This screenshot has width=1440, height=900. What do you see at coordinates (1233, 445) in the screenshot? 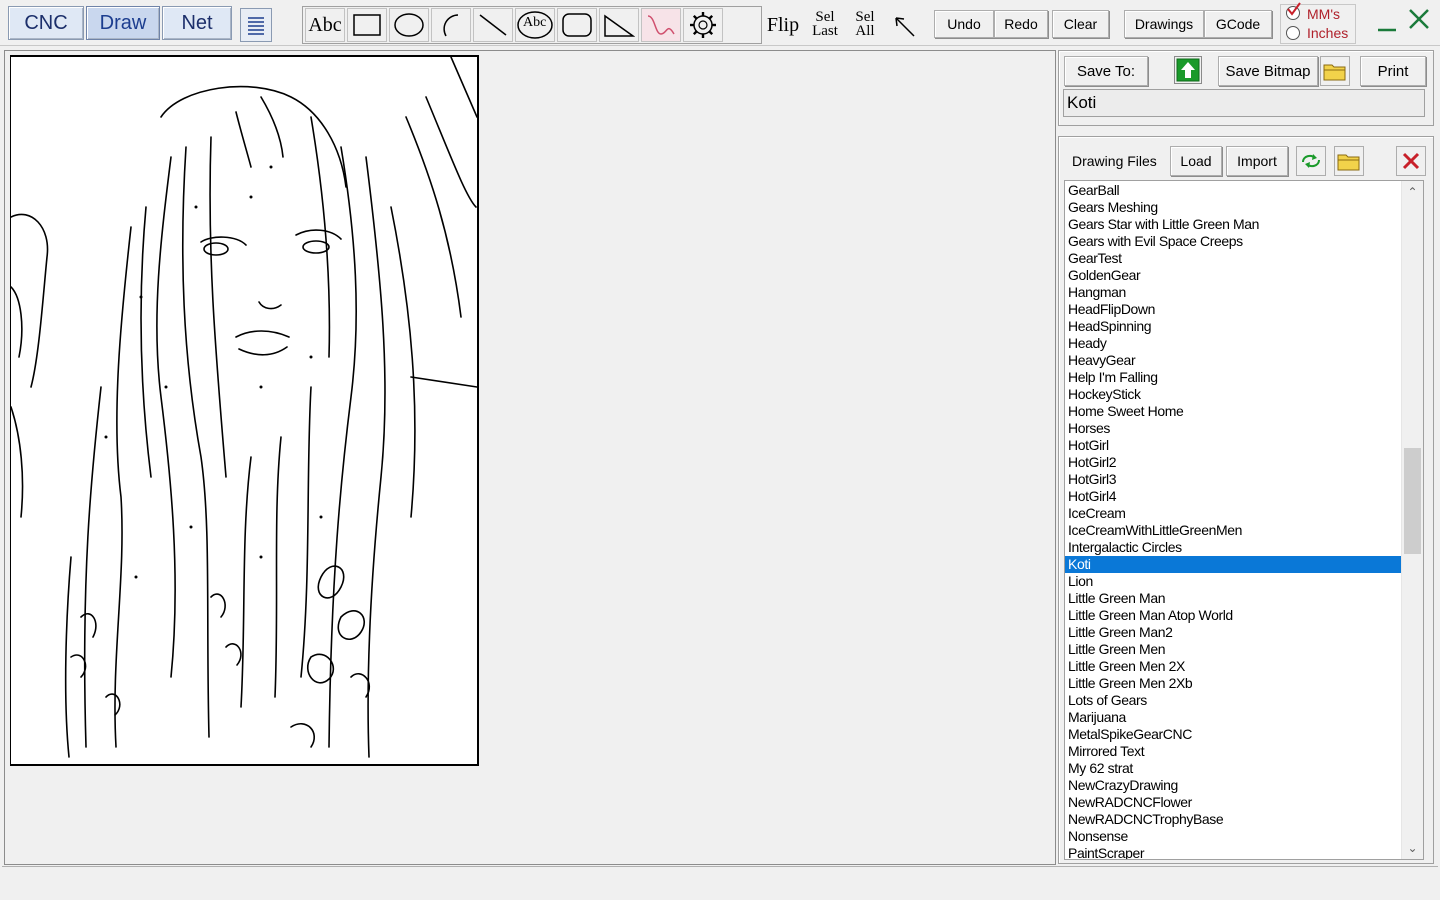
I see `file-list-item: HotGirl` at bounding box center [1233, 445].